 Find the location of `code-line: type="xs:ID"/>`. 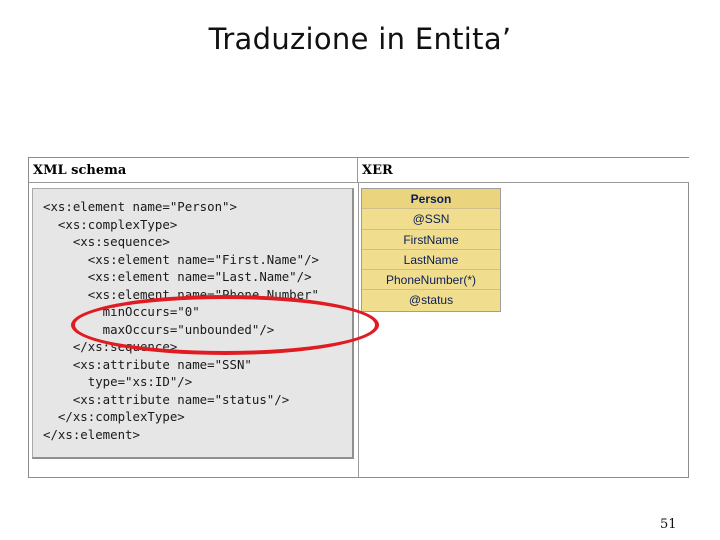

code-line: type="xs:ID"/> is located at coordinates (118, 381).